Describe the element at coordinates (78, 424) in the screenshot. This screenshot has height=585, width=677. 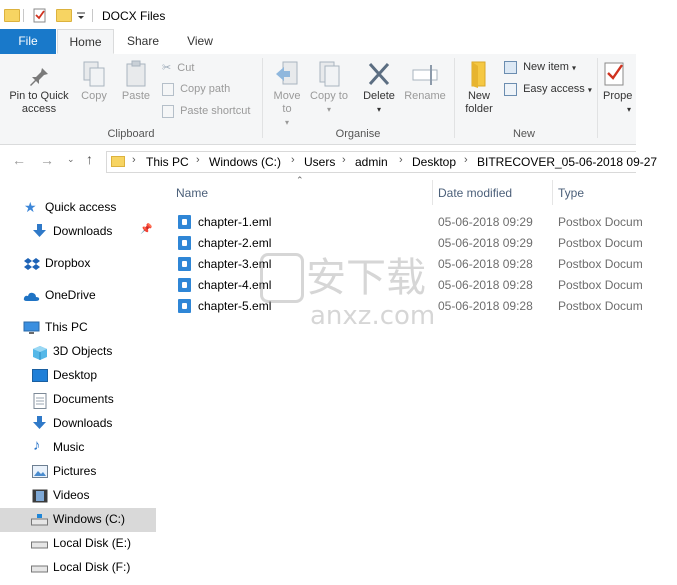
I see `nav-item-downloads: Downloads` at that location.